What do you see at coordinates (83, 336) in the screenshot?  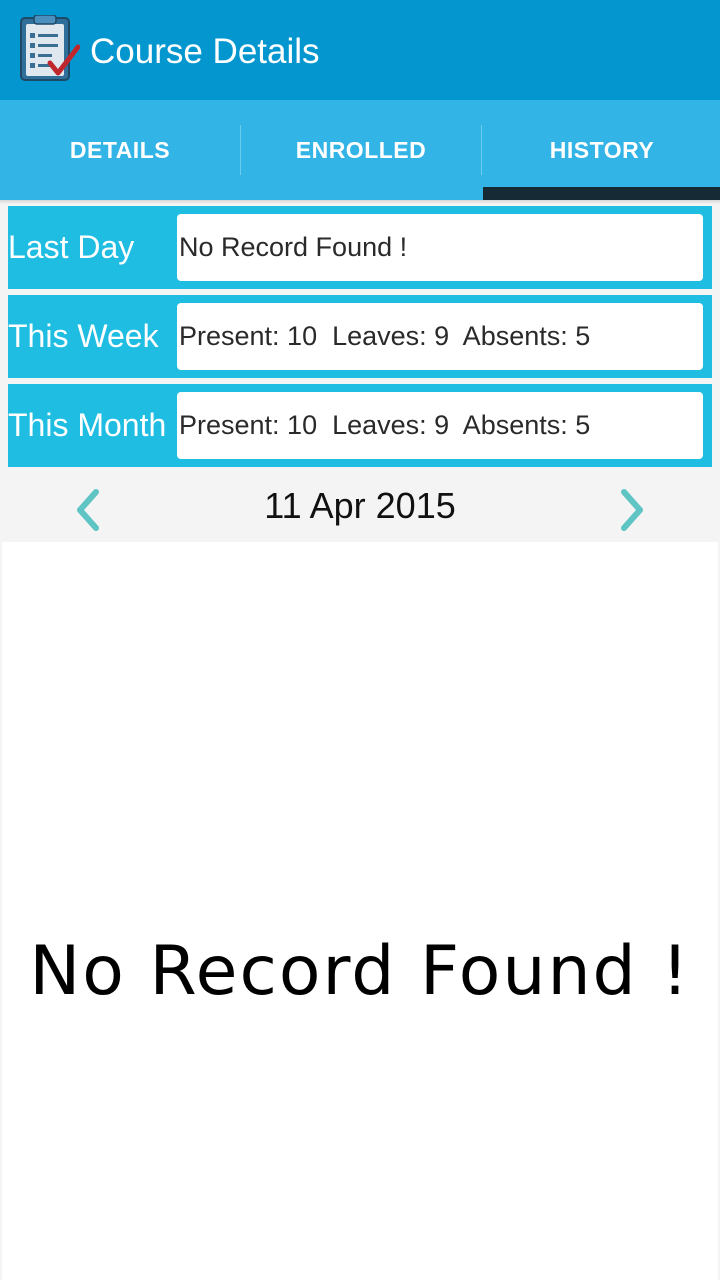 I see `stat-label: This Week` at bounding box center [83, 336].